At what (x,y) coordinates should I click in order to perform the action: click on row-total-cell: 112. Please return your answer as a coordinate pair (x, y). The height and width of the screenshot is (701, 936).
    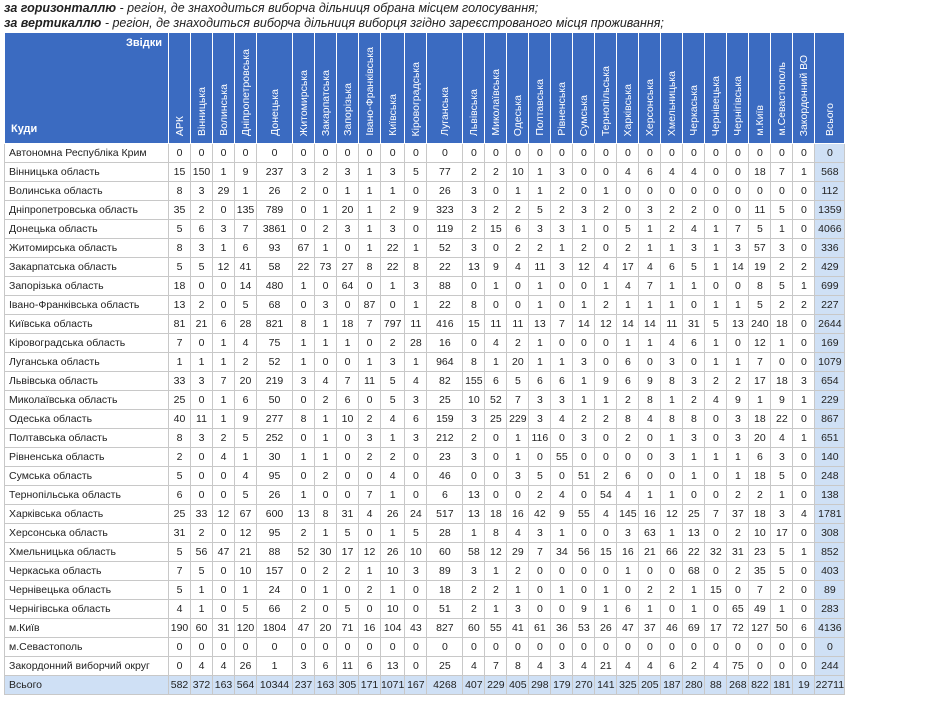
    Looking at the image, I should click on (830, 191).